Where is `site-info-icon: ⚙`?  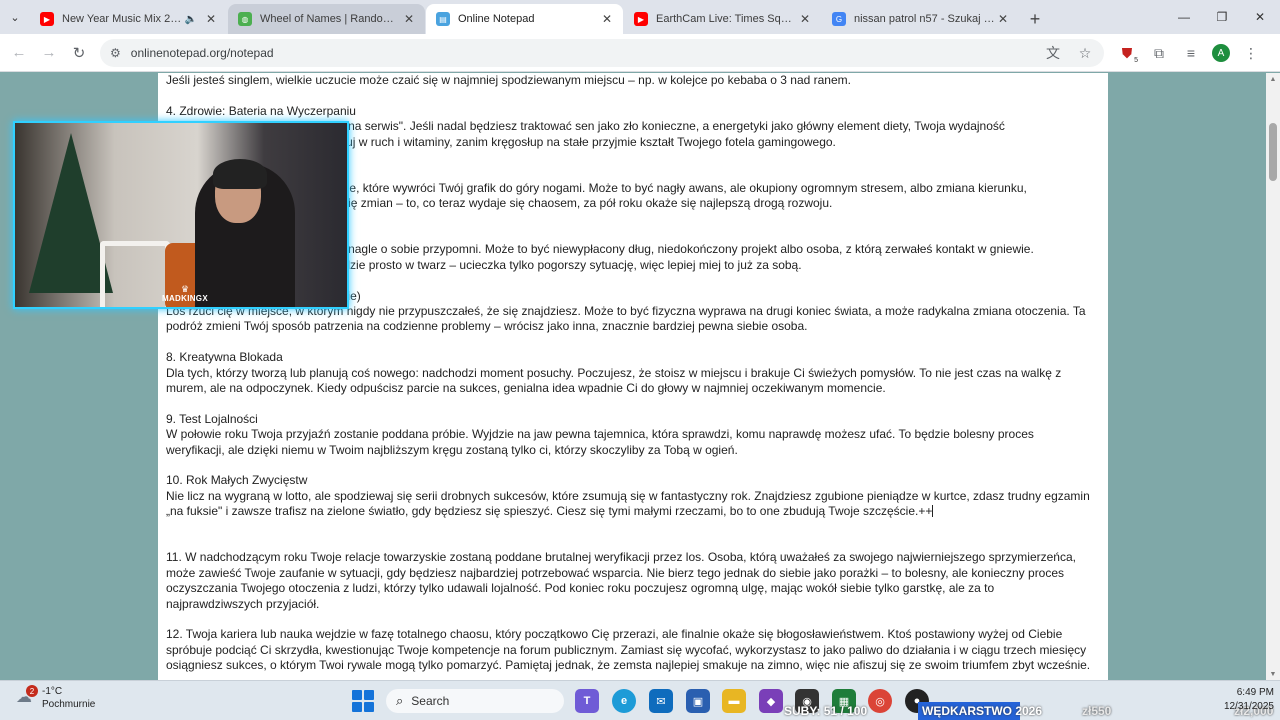
site-info-icon: ⚙ is located at coordinates (115, 53).